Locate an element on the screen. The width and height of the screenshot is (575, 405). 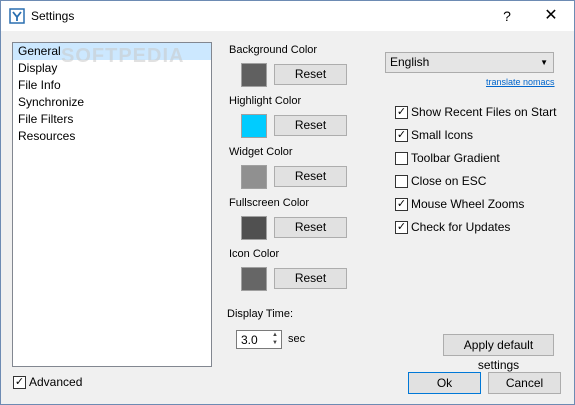
nav-item-synchronize: Synchronize is located at coordinates (112, 102).